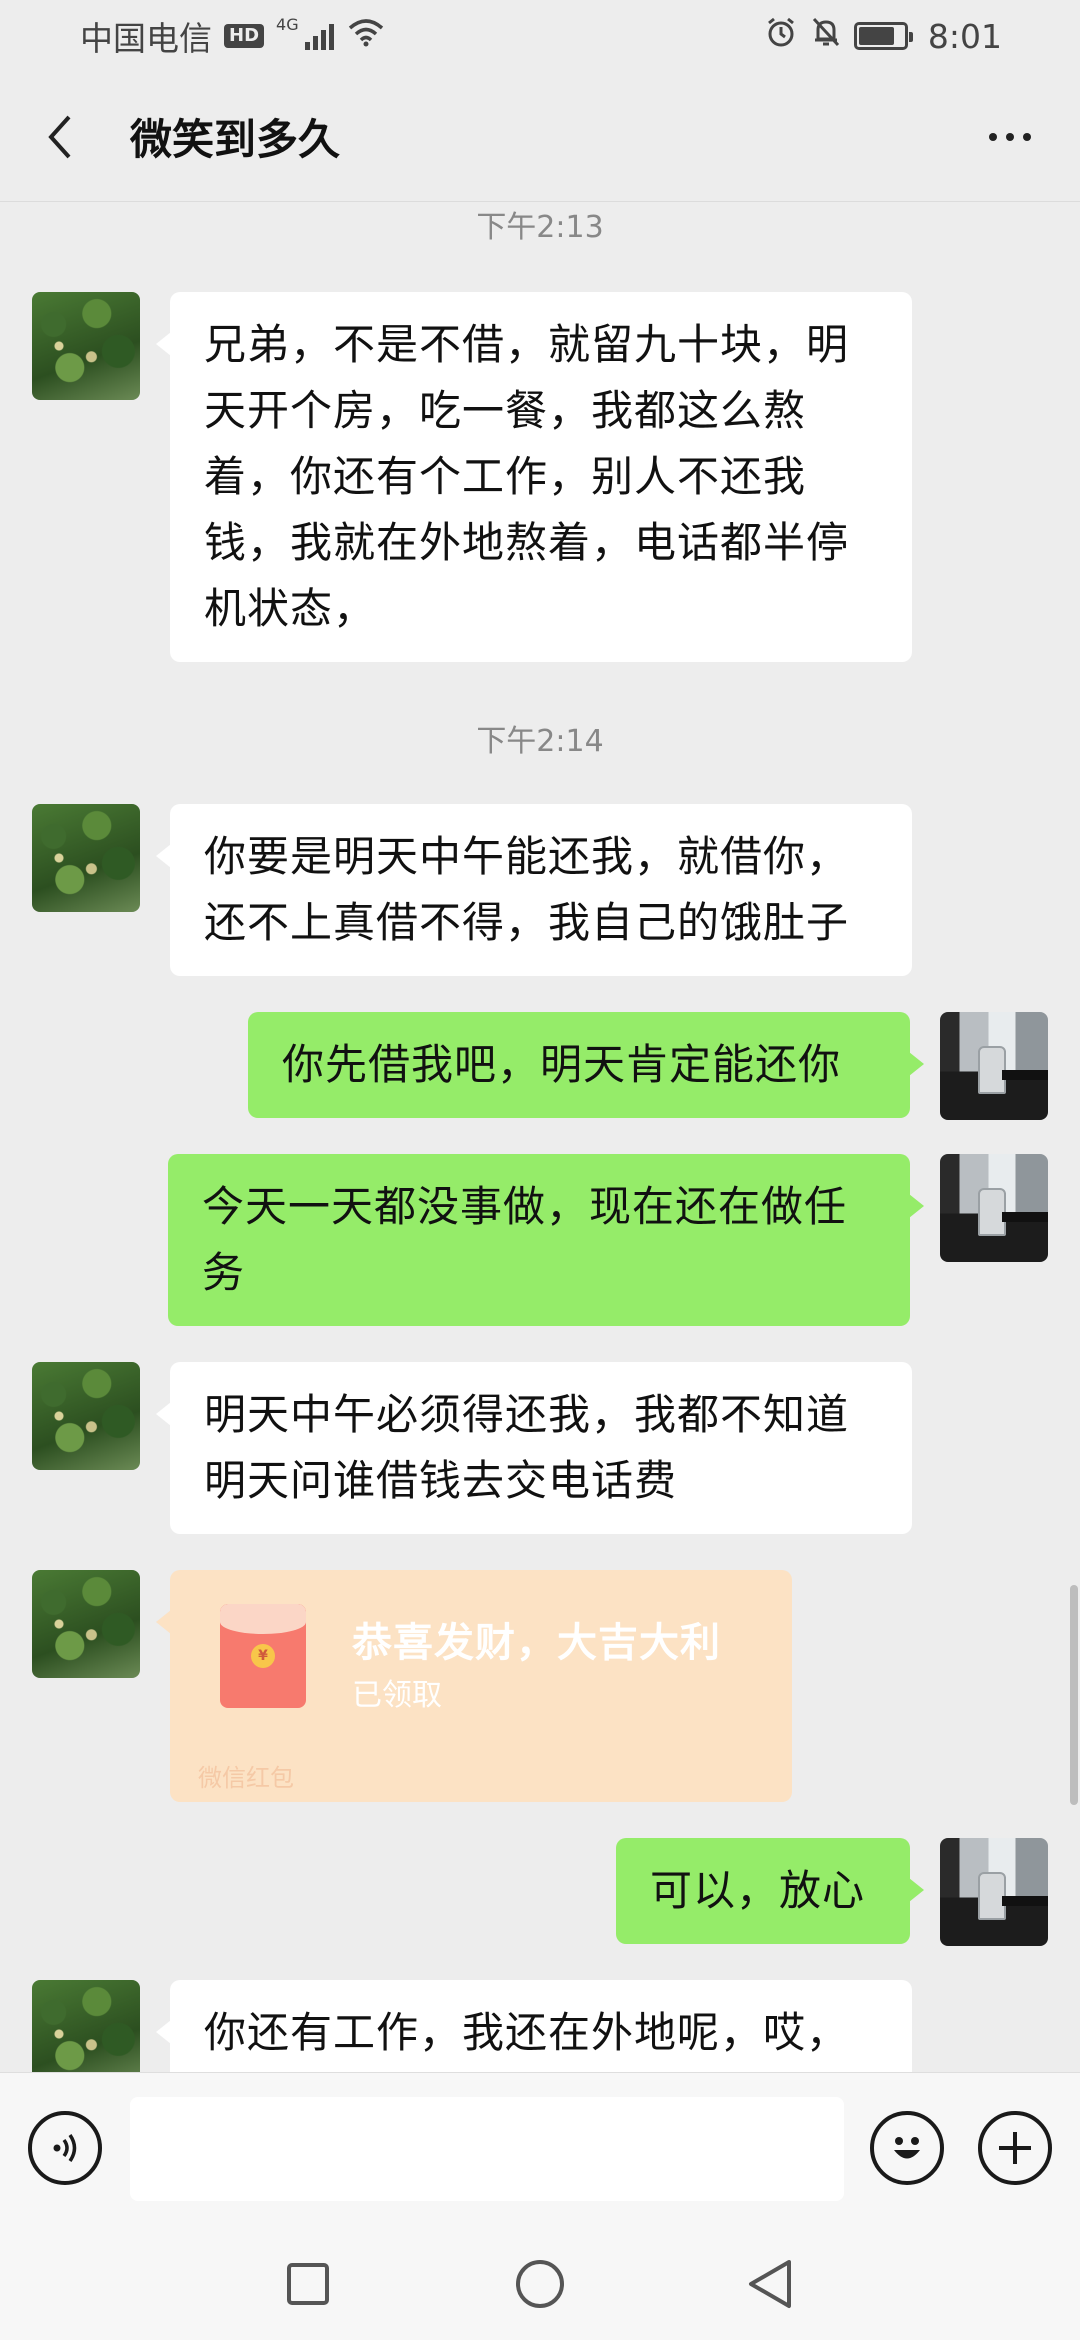 The image size is (1080, 2340). I want to click on plus-icon, so click(1015, 2148).